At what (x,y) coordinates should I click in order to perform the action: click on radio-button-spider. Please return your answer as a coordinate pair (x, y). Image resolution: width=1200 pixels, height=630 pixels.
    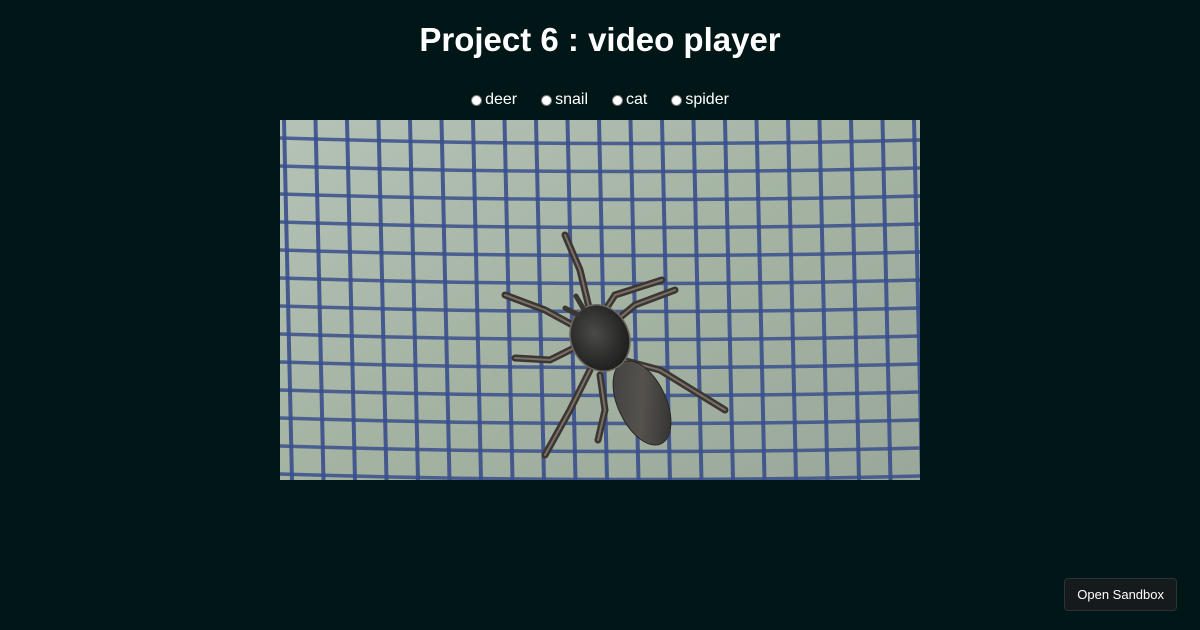
    Looking at the image, I should click on (677, 100).